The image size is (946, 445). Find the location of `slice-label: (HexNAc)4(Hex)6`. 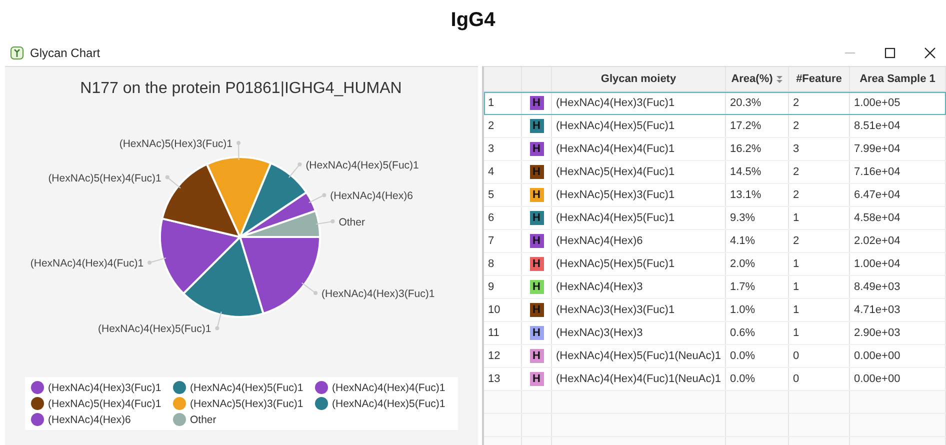

slice-label: (HexNAc)4(Hex)6 is located at coordinates (371, 196).